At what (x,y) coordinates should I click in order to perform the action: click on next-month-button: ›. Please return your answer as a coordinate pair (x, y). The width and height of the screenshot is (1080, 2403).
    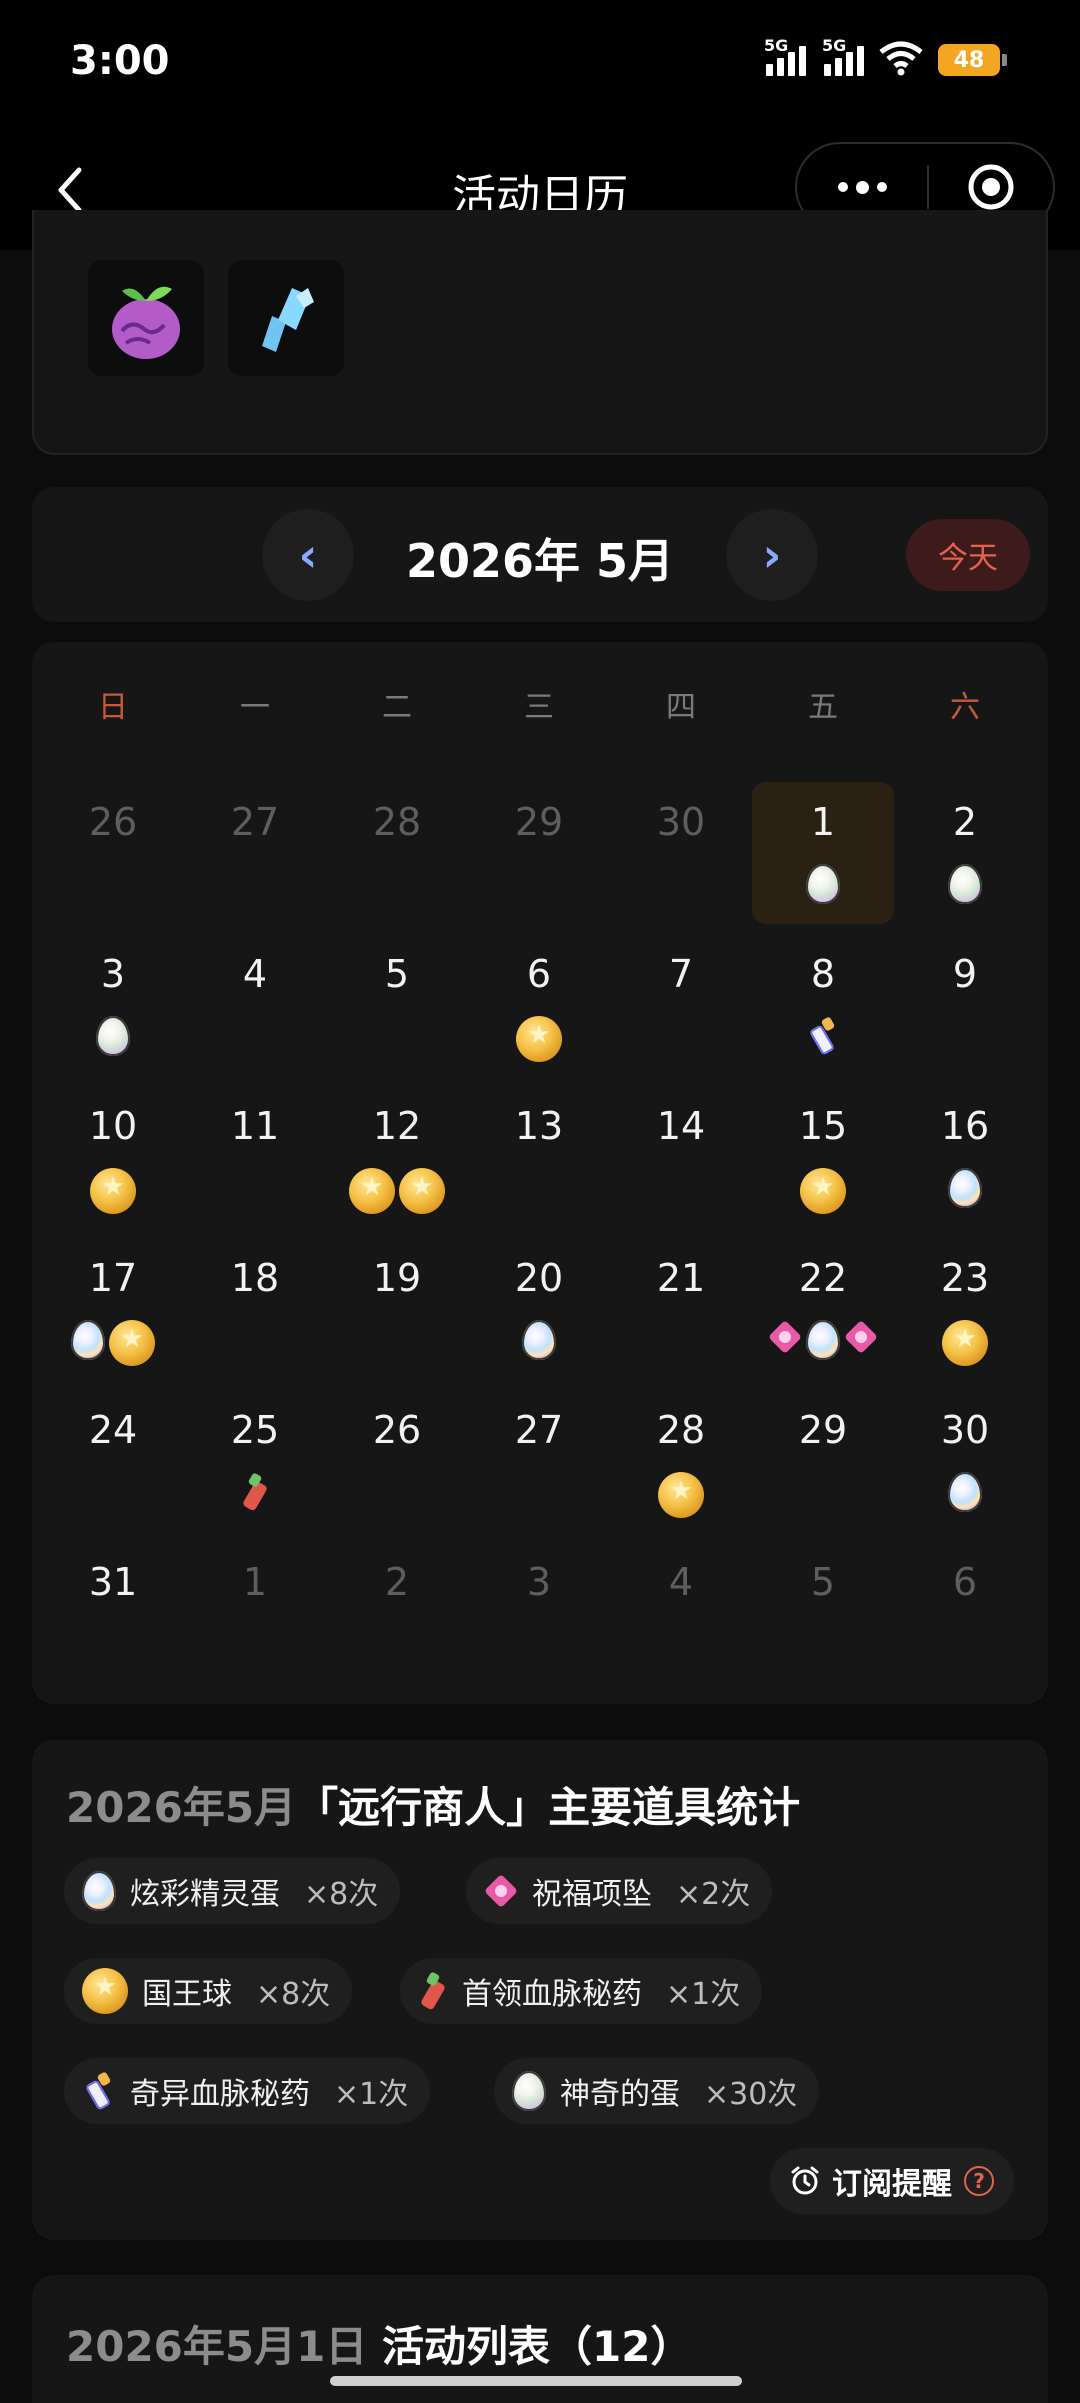
    Looking at the image, I should click on (772, 555).